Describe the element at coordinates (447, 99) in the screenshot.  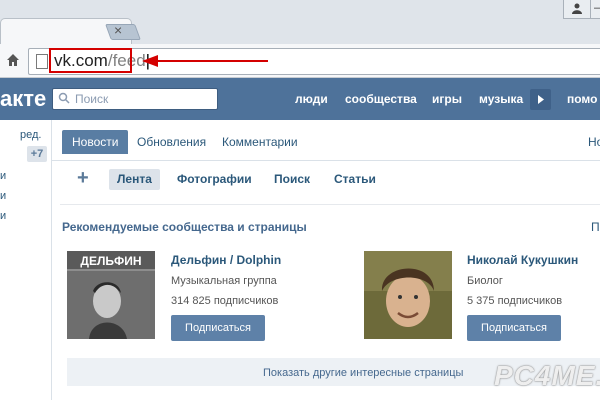
I see `nav-games: игры` at that location.